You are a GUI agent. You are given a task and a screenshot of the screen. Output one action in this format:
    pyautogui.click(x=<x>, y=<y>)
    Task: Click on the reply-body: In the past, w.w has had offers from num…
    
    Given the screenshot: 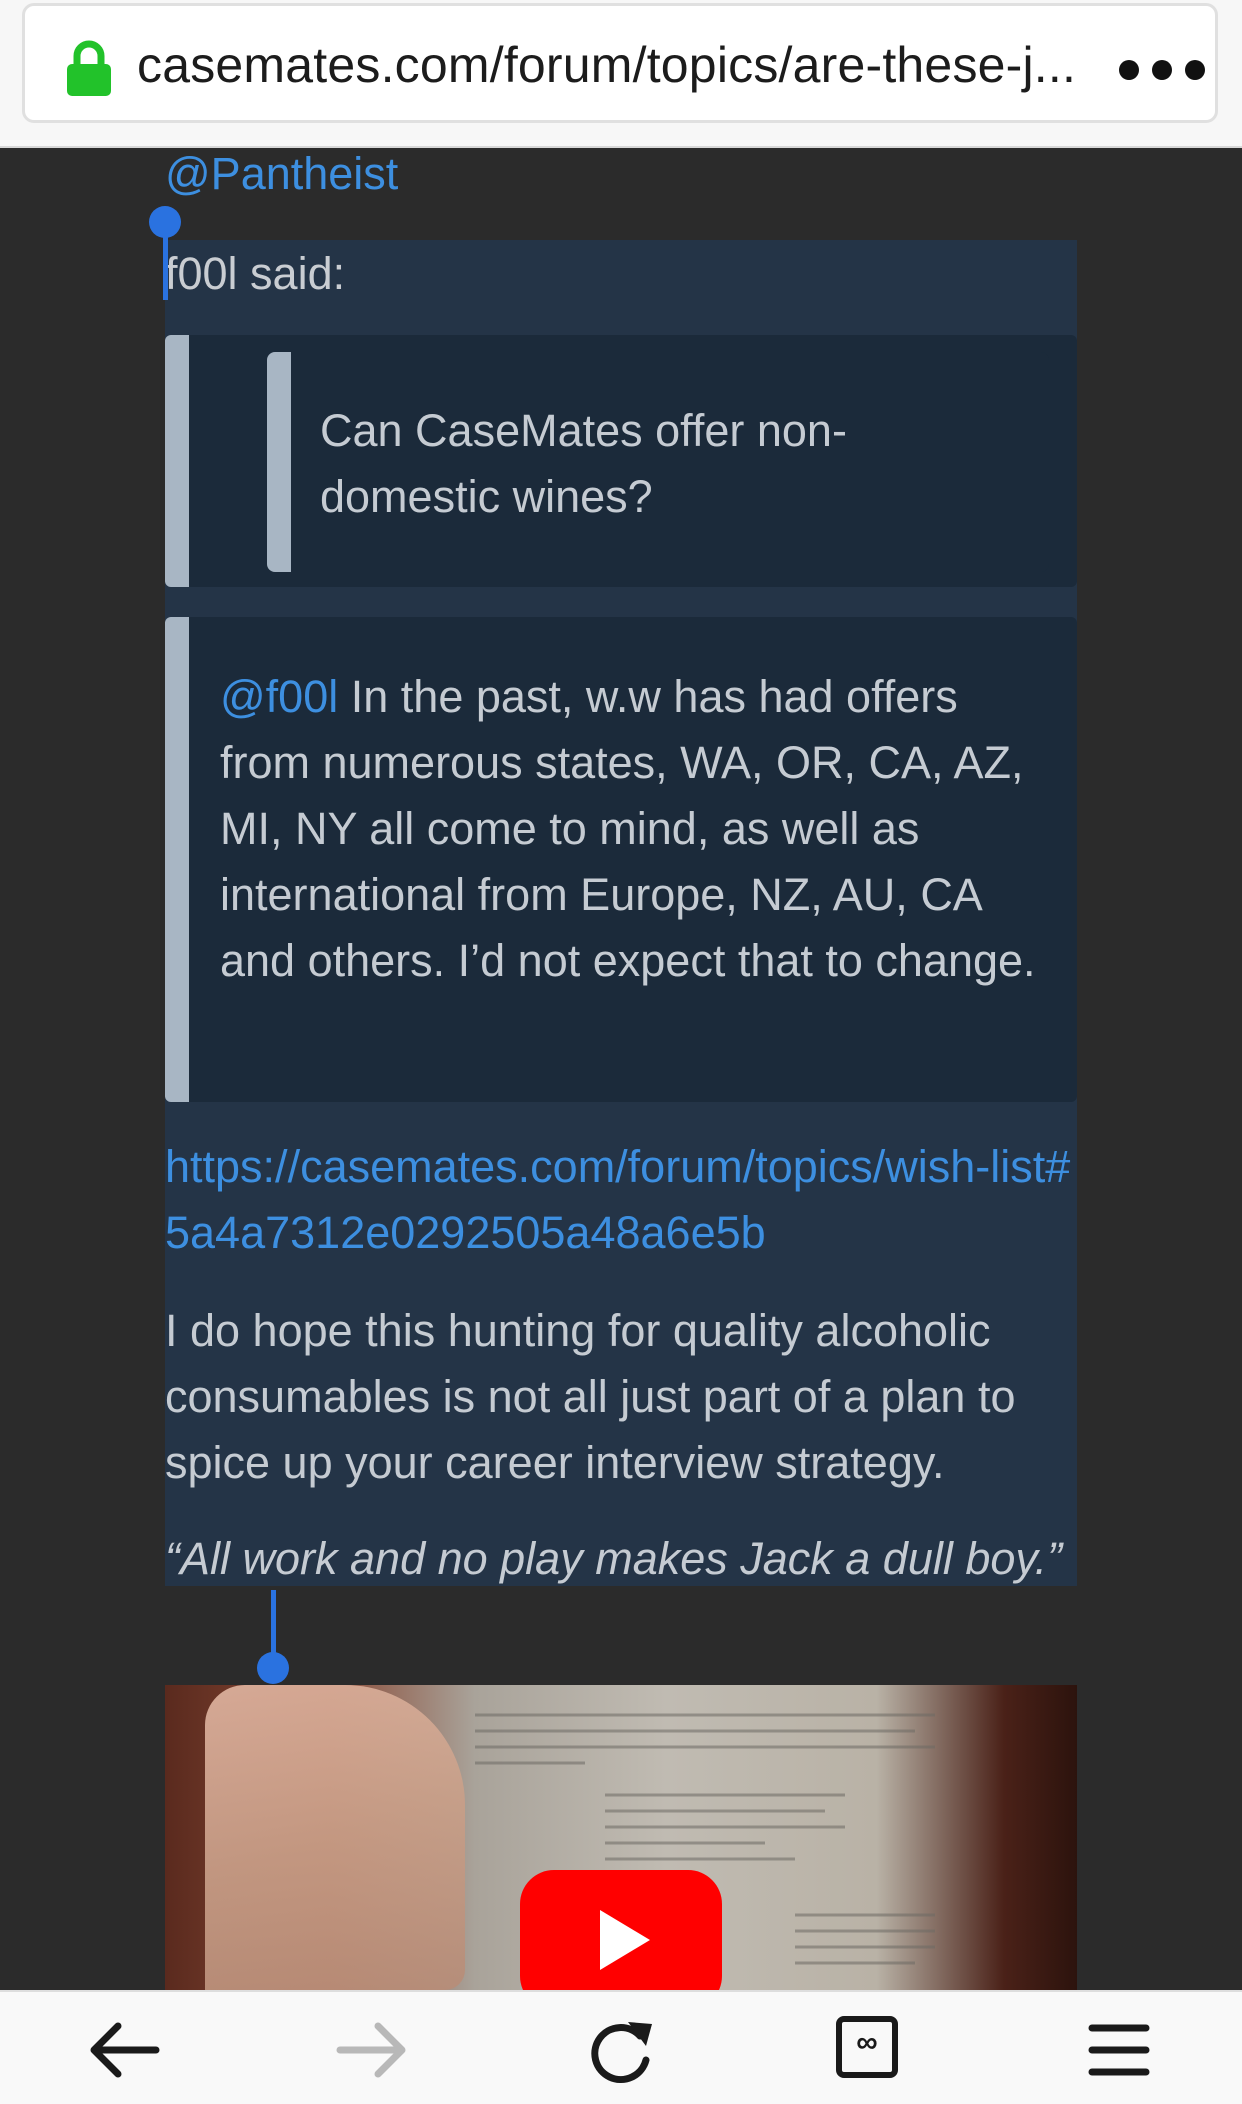 What is the action you would take?
    pyautogui.click(x=628, y=828)
    